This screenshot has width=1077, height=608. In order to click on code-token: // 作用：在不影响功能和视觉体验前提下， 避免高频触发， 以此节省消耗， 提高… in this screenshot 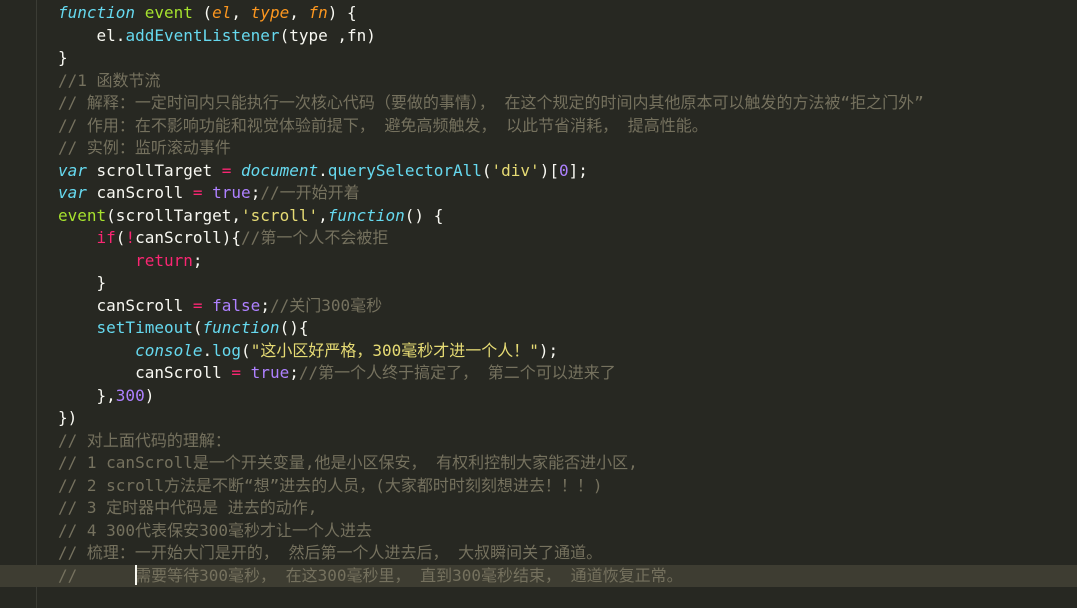, I will do `click(383, 125)`.